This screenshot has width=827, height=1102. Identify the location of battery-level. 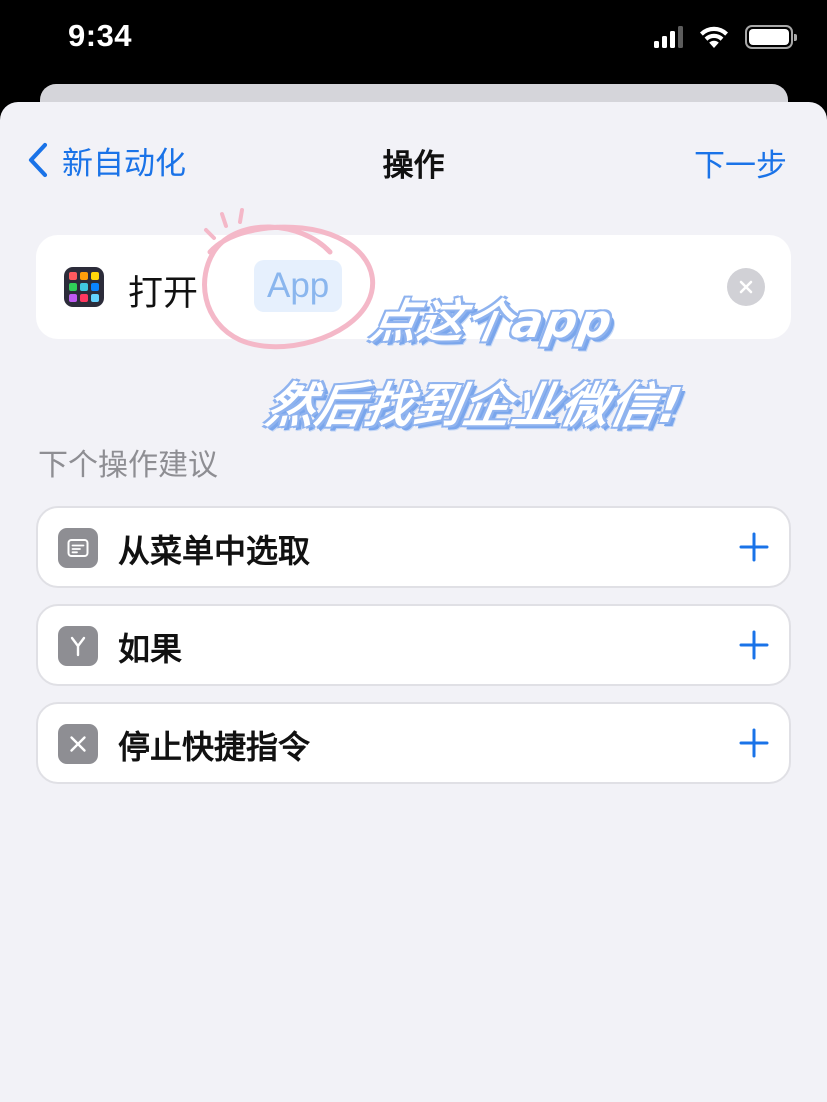
(769, 37).